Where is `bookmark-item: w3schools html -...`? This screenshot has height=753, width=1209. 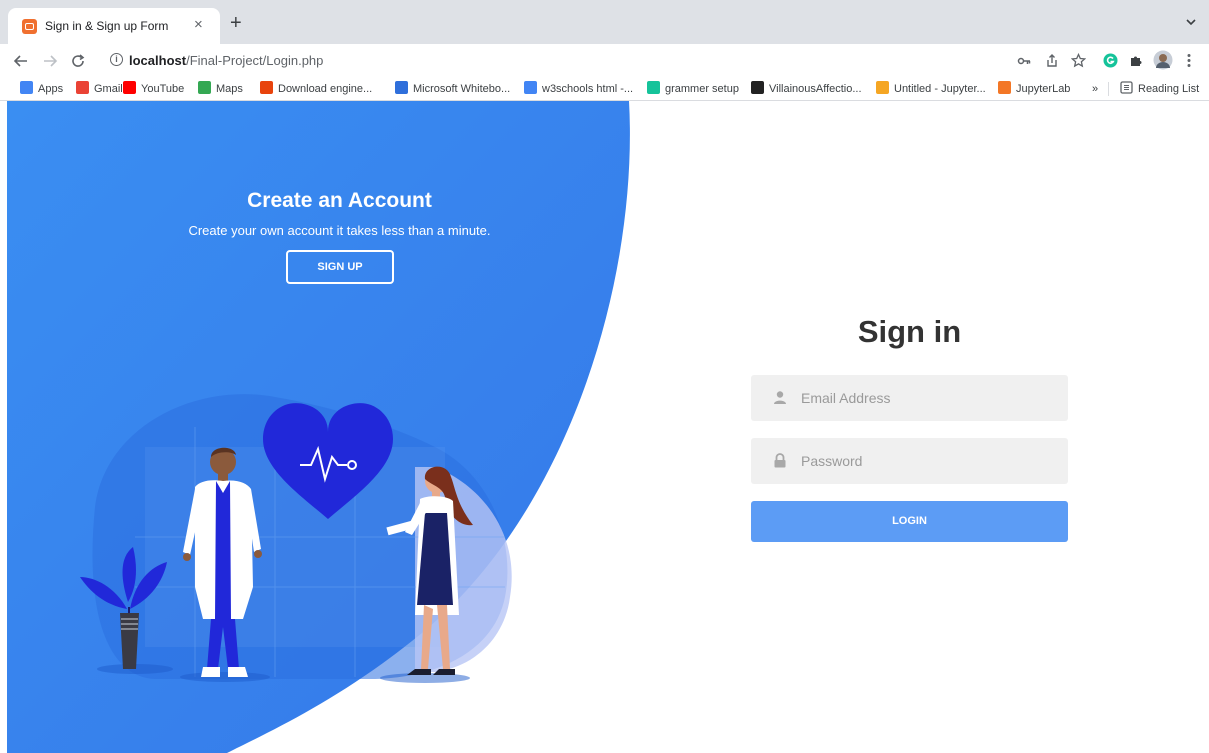
bookmark-item: w3schools html -... is located at coordinates (578, 89).